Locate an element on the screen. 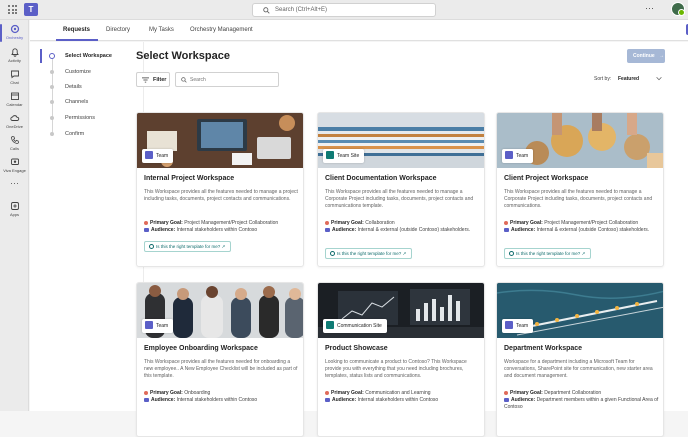  app-launcher-icon is located at coordinates (12, 9).